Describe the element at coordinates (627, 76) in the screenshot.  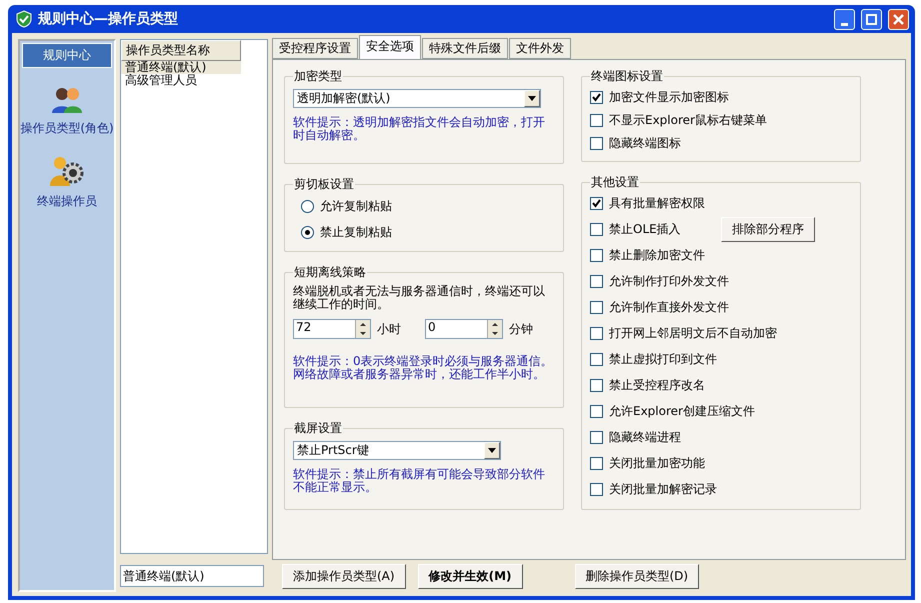
I see `group-title: 终端图标设置` at that location.